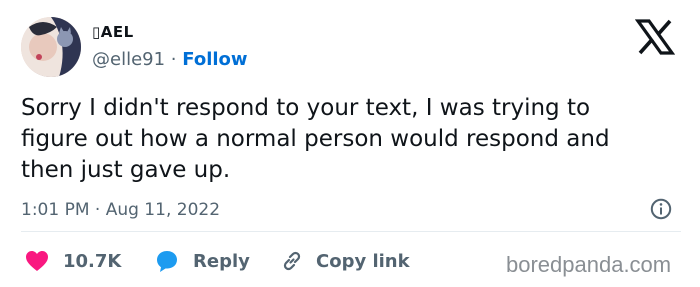  Describe the element at coordinates (113, 32) in the screenshot. I see `display-name: ▯AEL` at that location.